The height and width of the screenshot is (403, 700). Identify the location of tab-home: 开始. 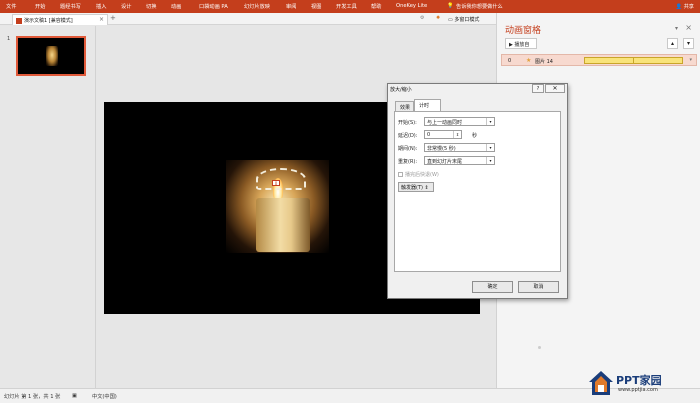
(40, 6).